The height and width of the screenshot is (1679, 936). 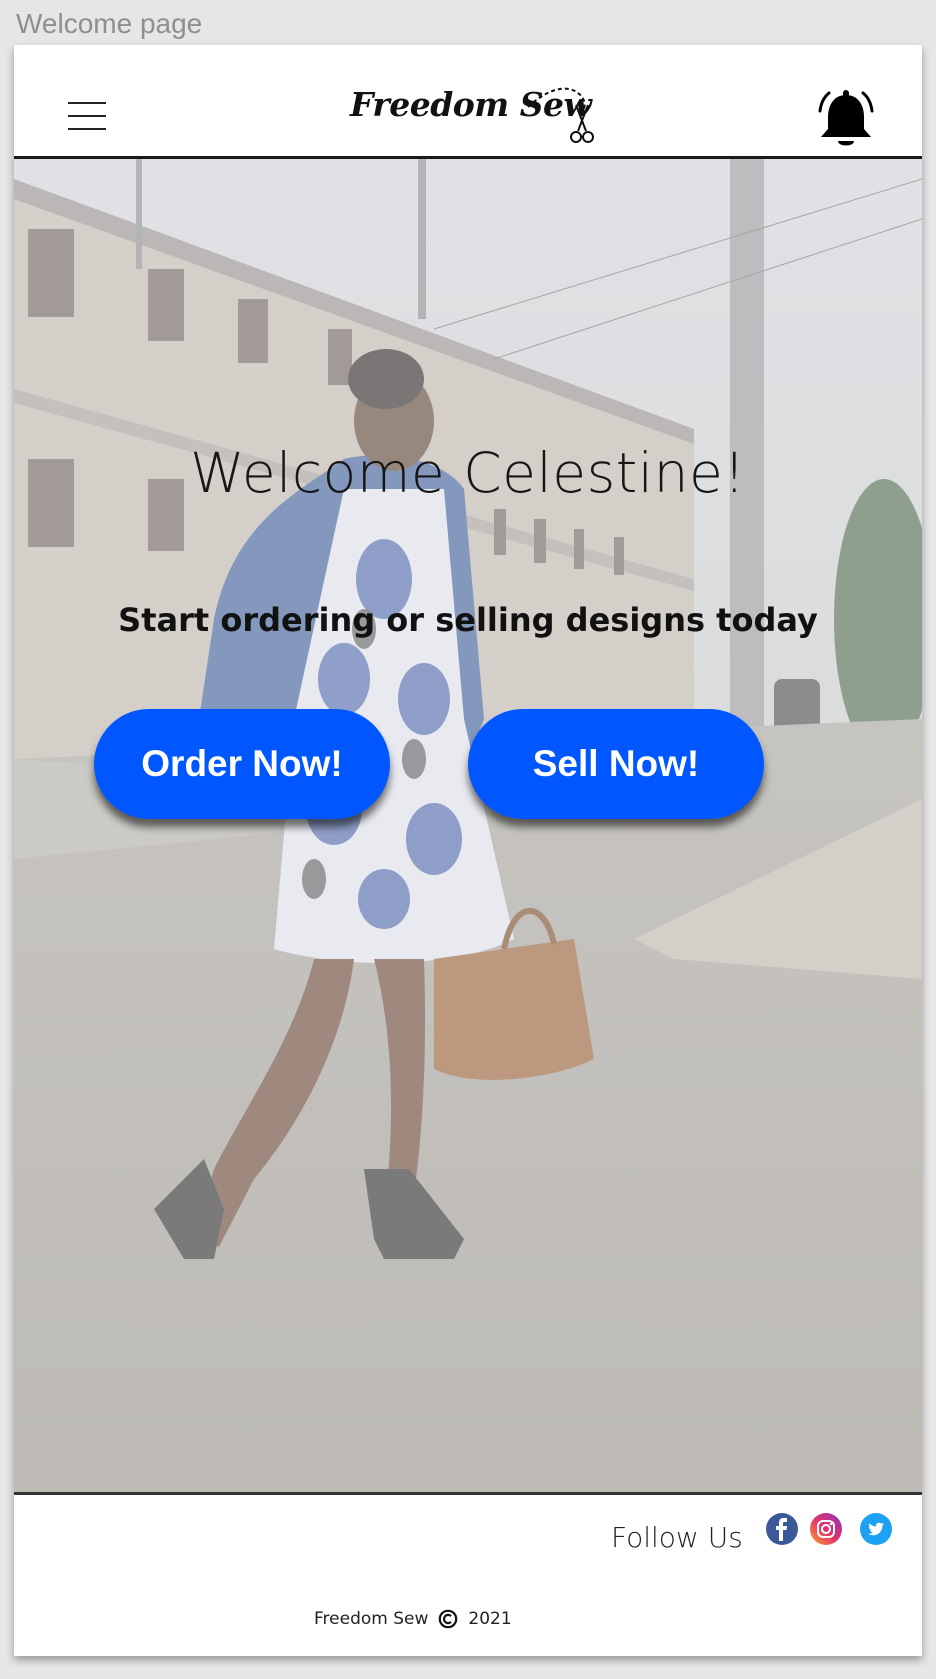 I want to click on hamburger-menu-icon, so click(x=87, y=117).